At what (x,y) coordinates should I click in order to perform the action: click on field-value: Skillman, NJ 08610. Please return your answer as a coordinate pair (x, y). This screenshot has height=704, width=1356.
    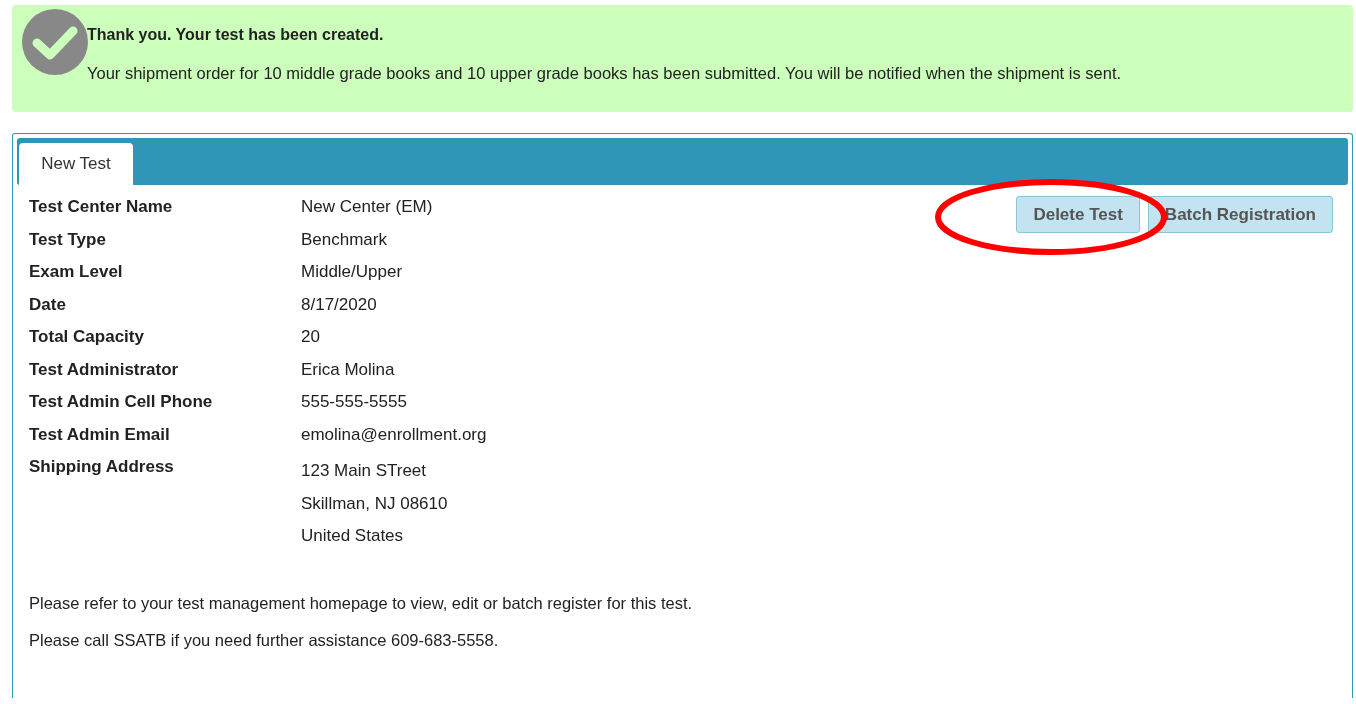
    Looking at the image, I should click on (374, 503).